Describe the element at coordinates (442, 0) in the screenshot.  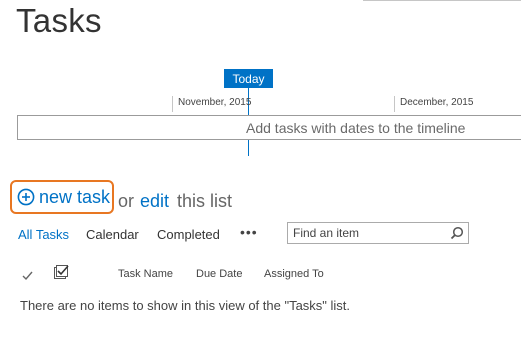
I see `top-divider` at that location.